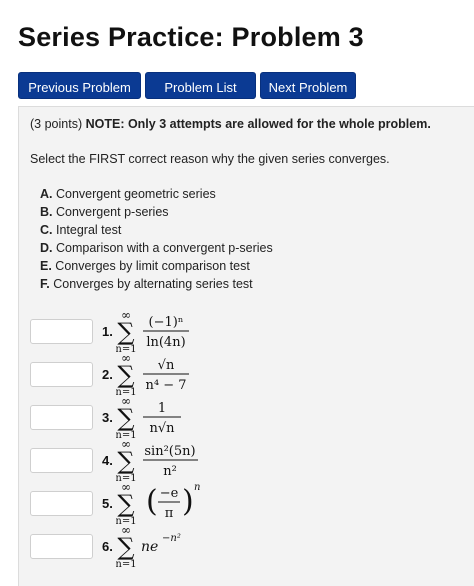  I want to click on option-b: B. Convergent p-series, so click(104, 212).